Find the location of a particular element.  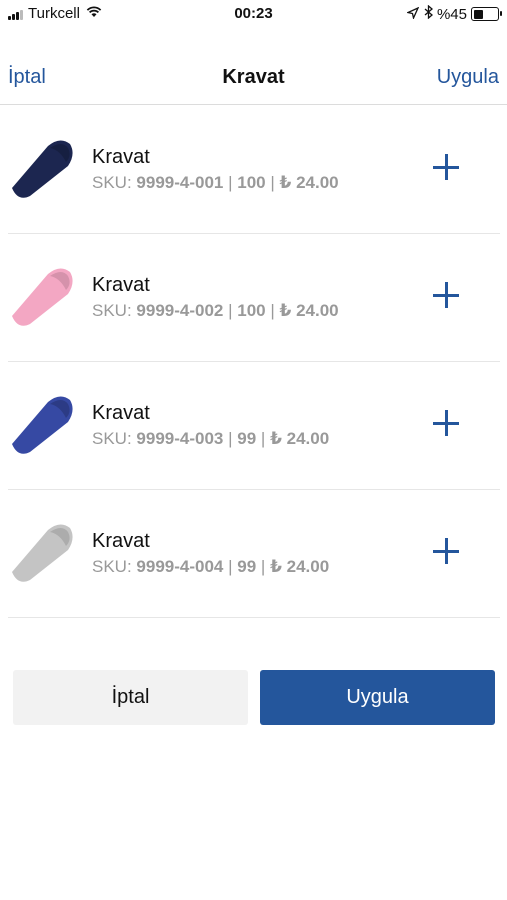

location-icon is located at coordinates (412, 14).